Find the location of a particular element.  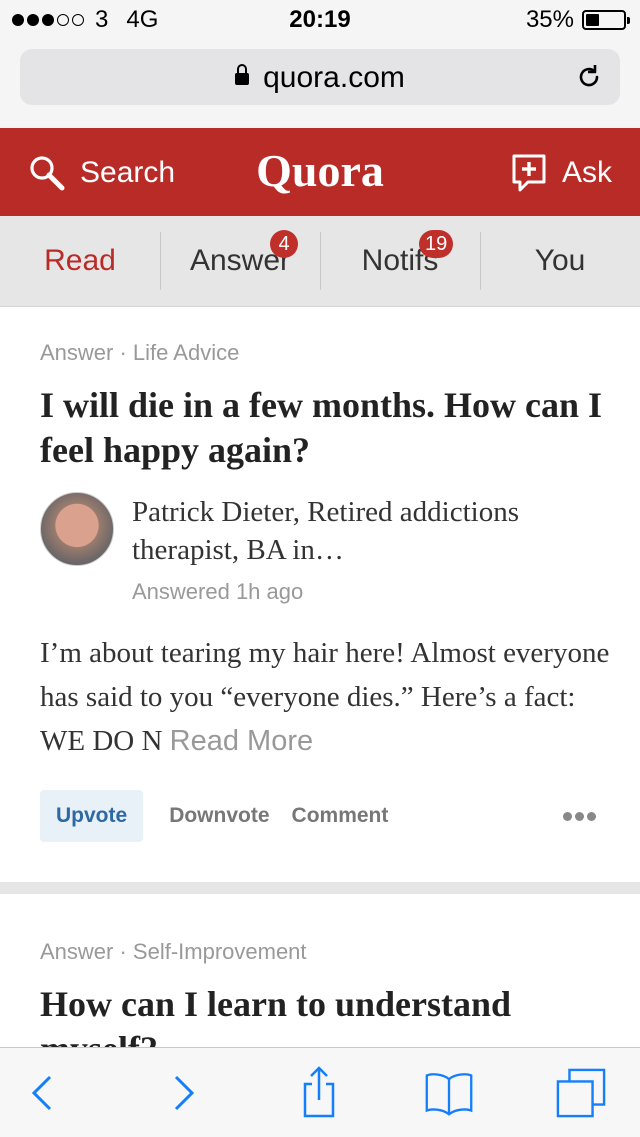

address-bar: quora.com is located at coordinates (320, 77).